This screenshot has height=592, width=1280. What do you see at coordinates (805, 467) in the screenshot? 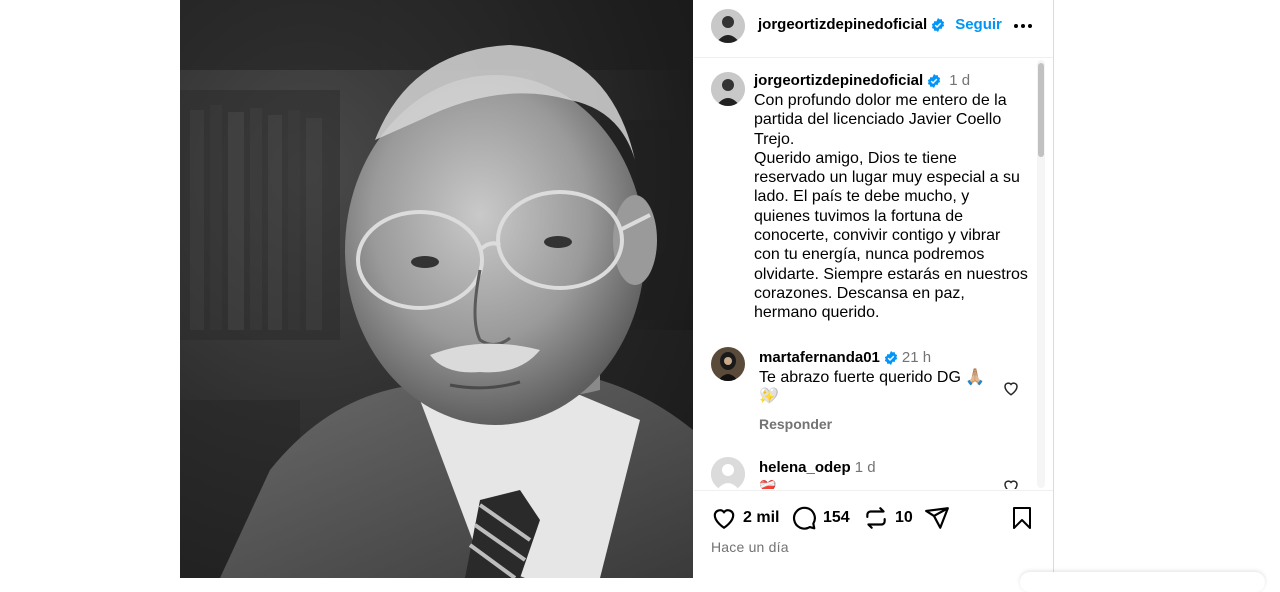
I see `comment-username: helena_odep` at bounding box center [805, 467].